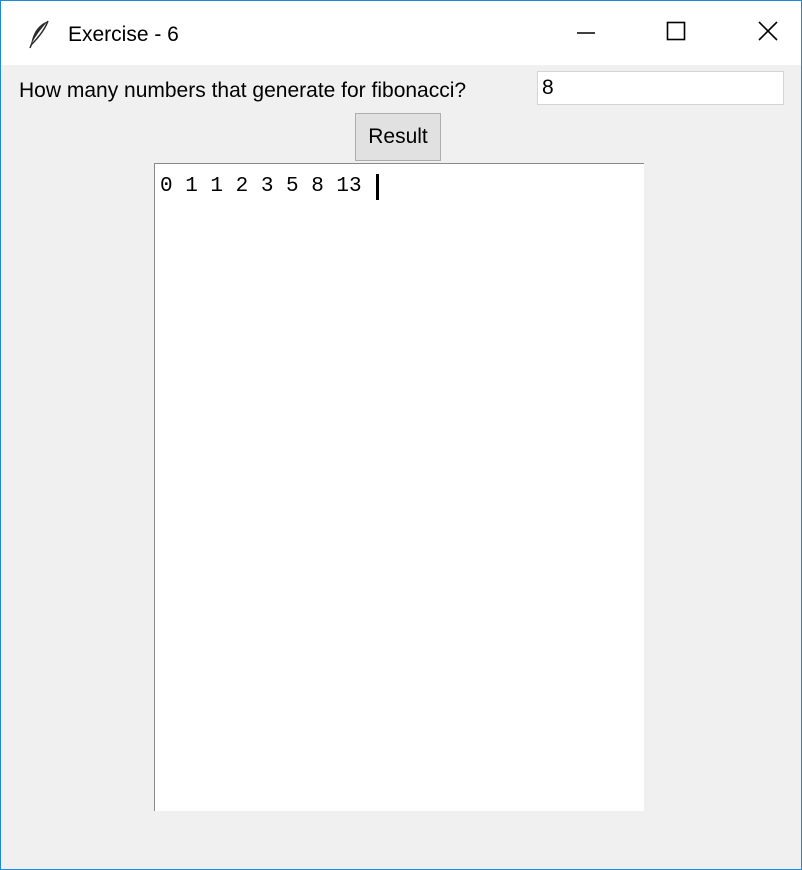 The width and height of the screenshot is (802, 870). What do you see at coordinates (398, 137) in the screenshot?
I see `result-button: Result` at bounding box center [398, 137].